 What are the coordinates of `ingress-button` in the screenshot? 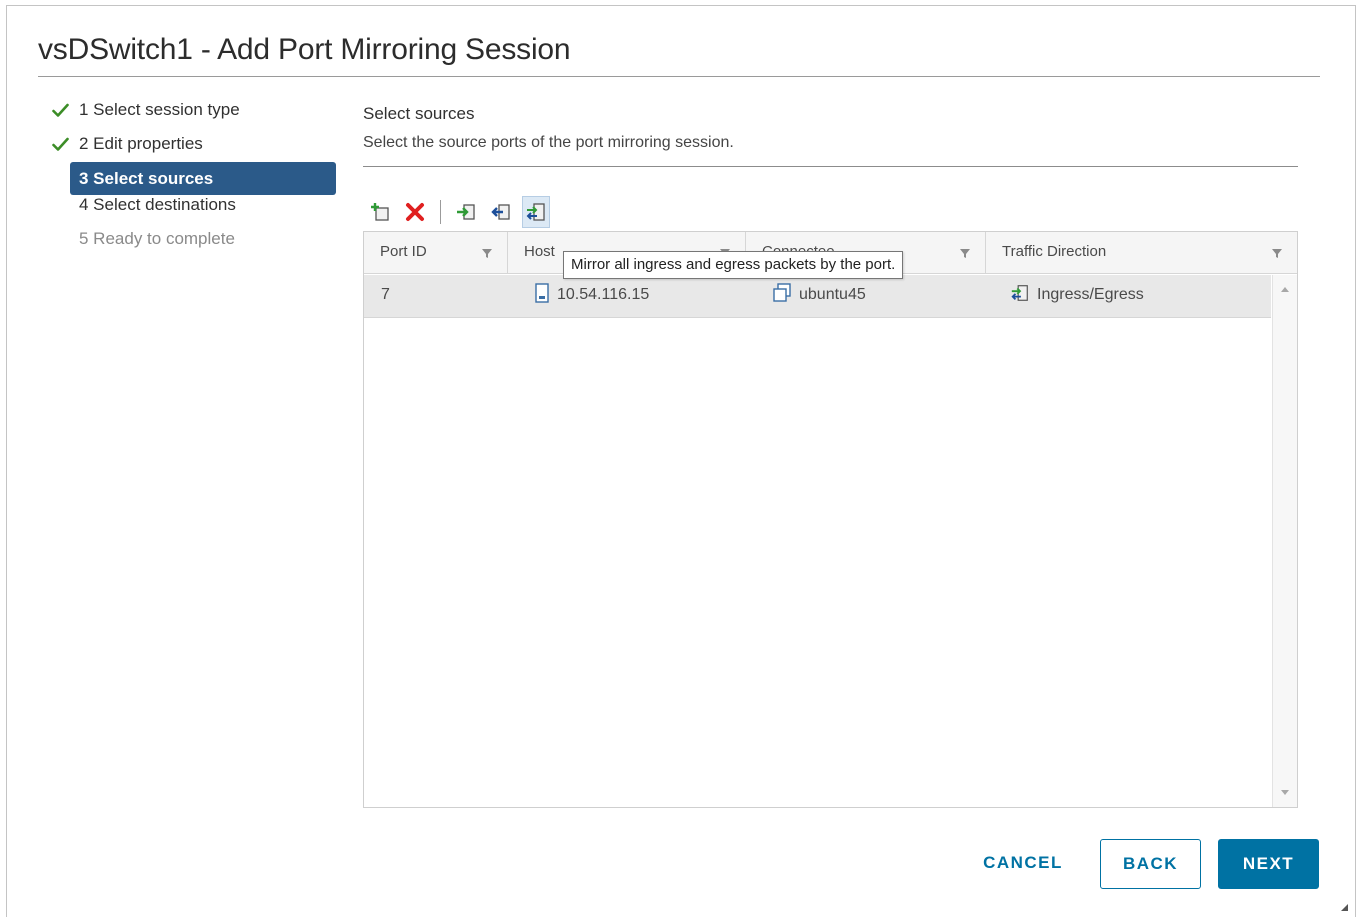 It's located at (466, 212).